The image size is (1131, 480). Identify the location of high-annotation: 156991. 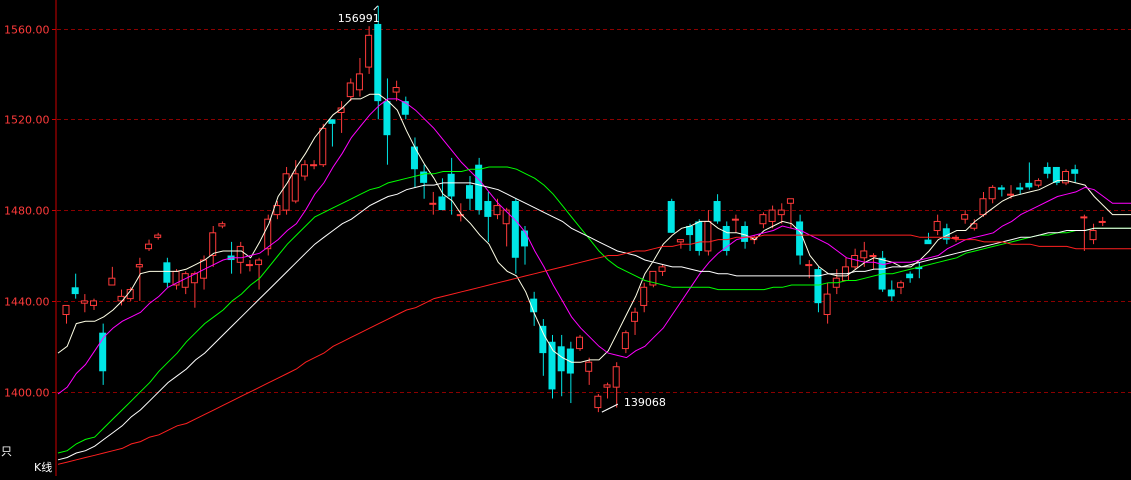
(359, 18).